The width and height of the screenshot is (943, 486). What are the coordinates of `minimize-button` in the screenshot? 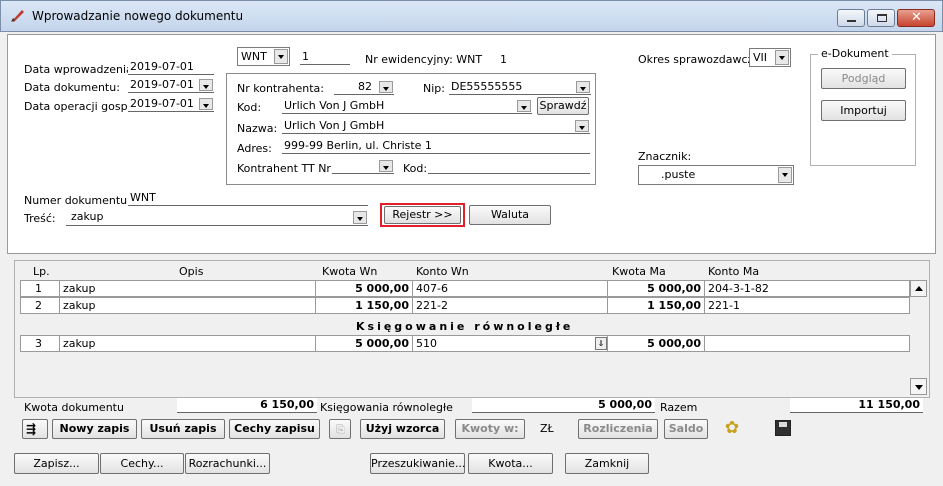 It's located at (851, 18).